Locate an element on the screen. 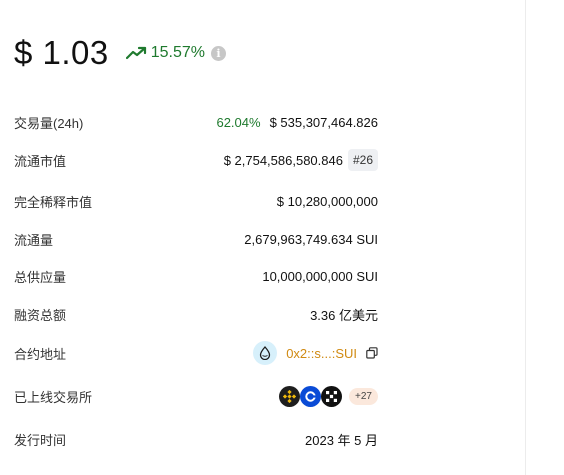  contract-label: 合约地址 is located at coordinates (40, 354).